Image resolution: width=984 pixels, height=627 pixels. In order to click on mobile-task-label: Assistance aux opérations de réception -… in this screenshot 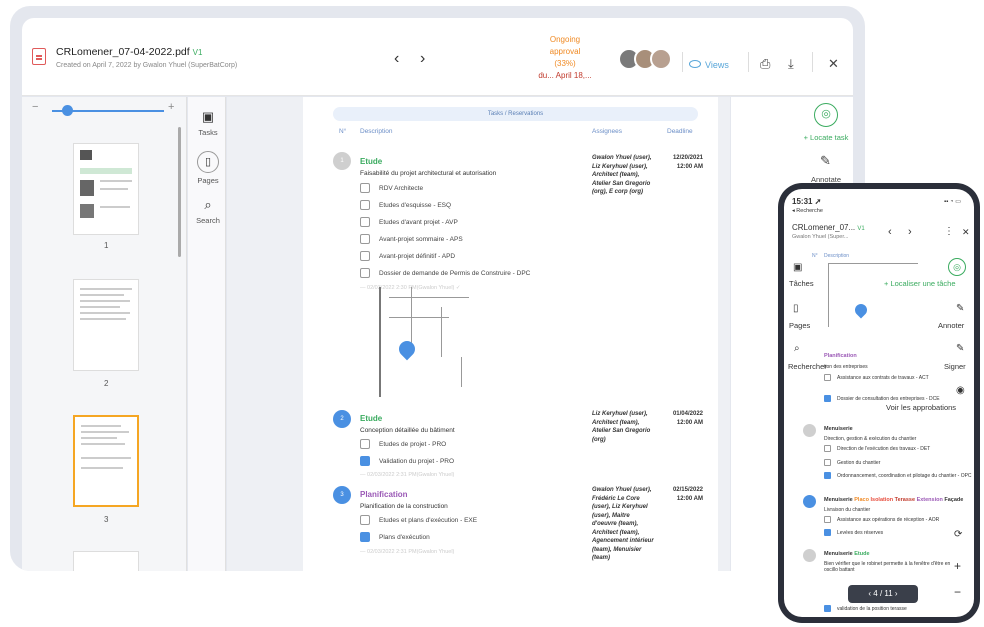, I will do `click(888, 520)`.